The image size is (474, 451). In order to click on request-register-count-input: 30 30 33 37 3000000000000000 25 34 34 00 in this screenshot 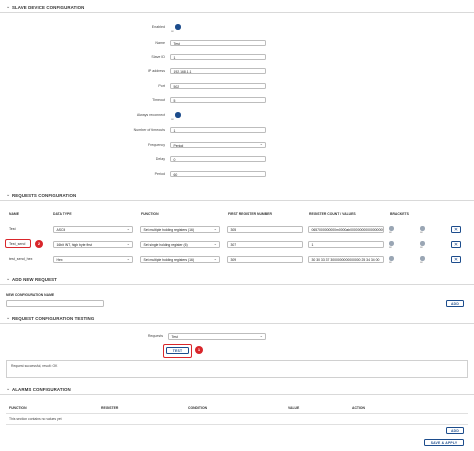, I will do `click(346, 259)`.